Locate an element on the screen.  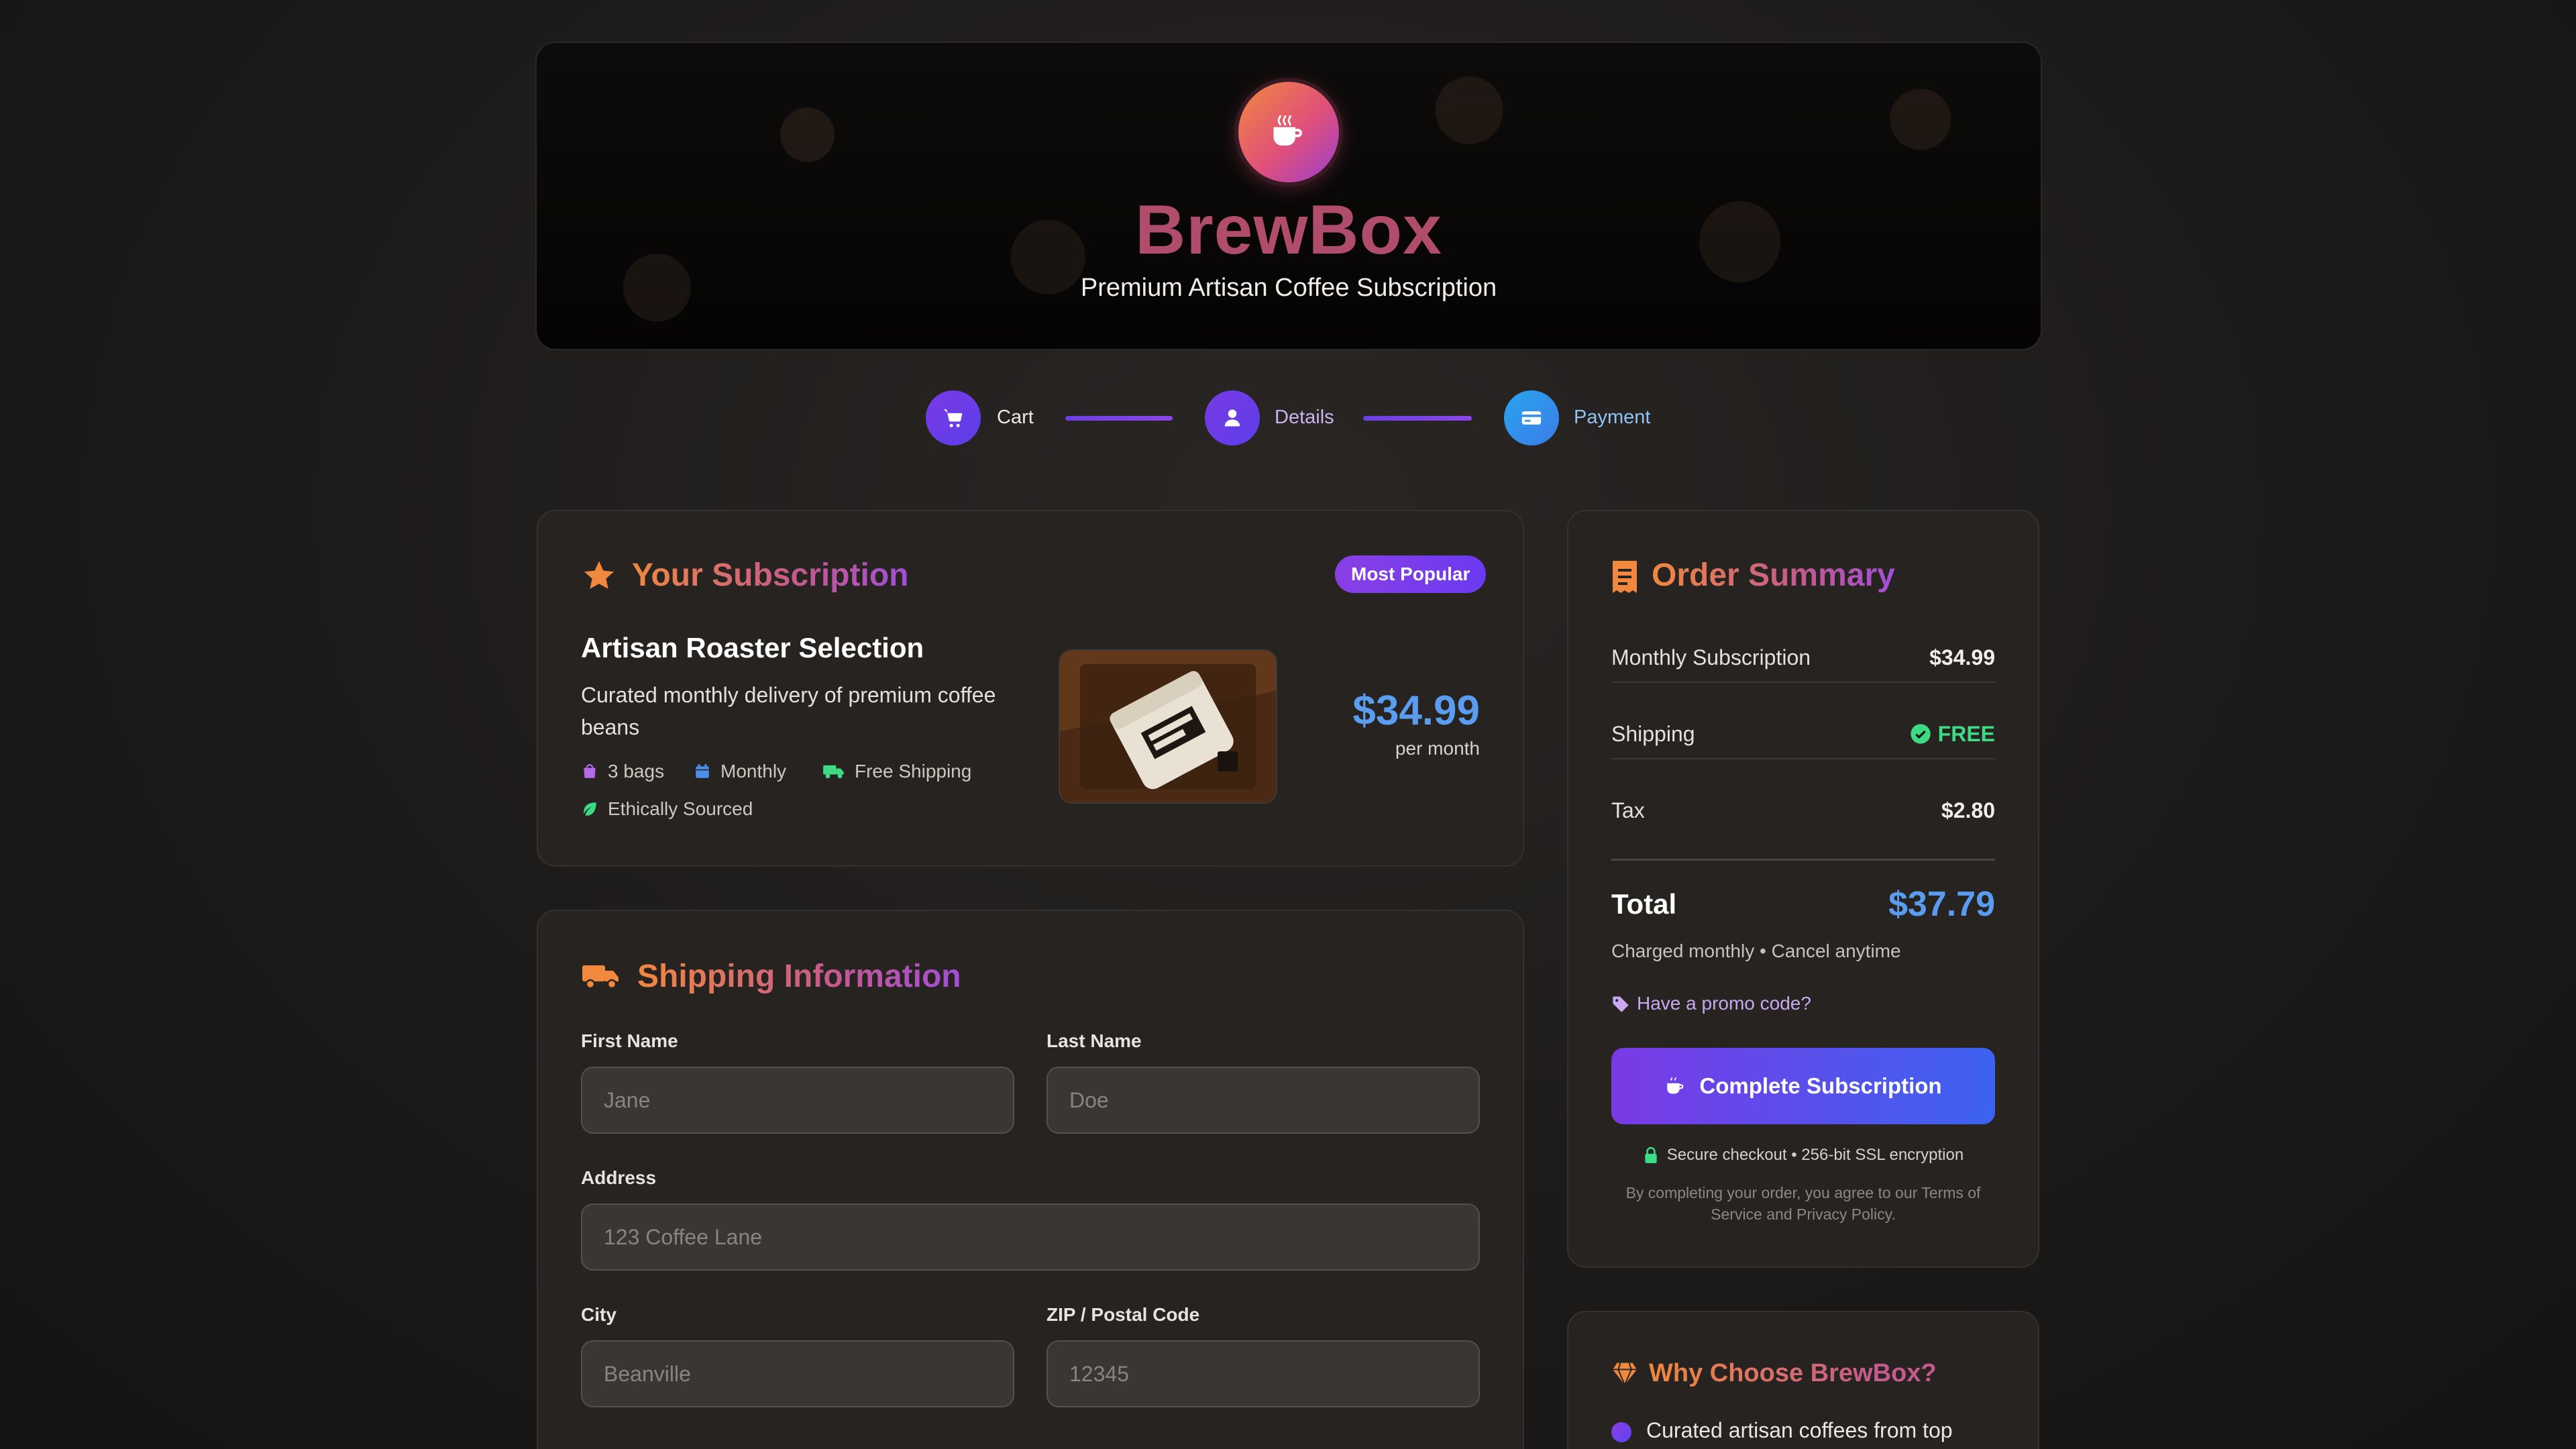
summary-row-tax: Tax $2.80 is located at coordinates (1803, 810).